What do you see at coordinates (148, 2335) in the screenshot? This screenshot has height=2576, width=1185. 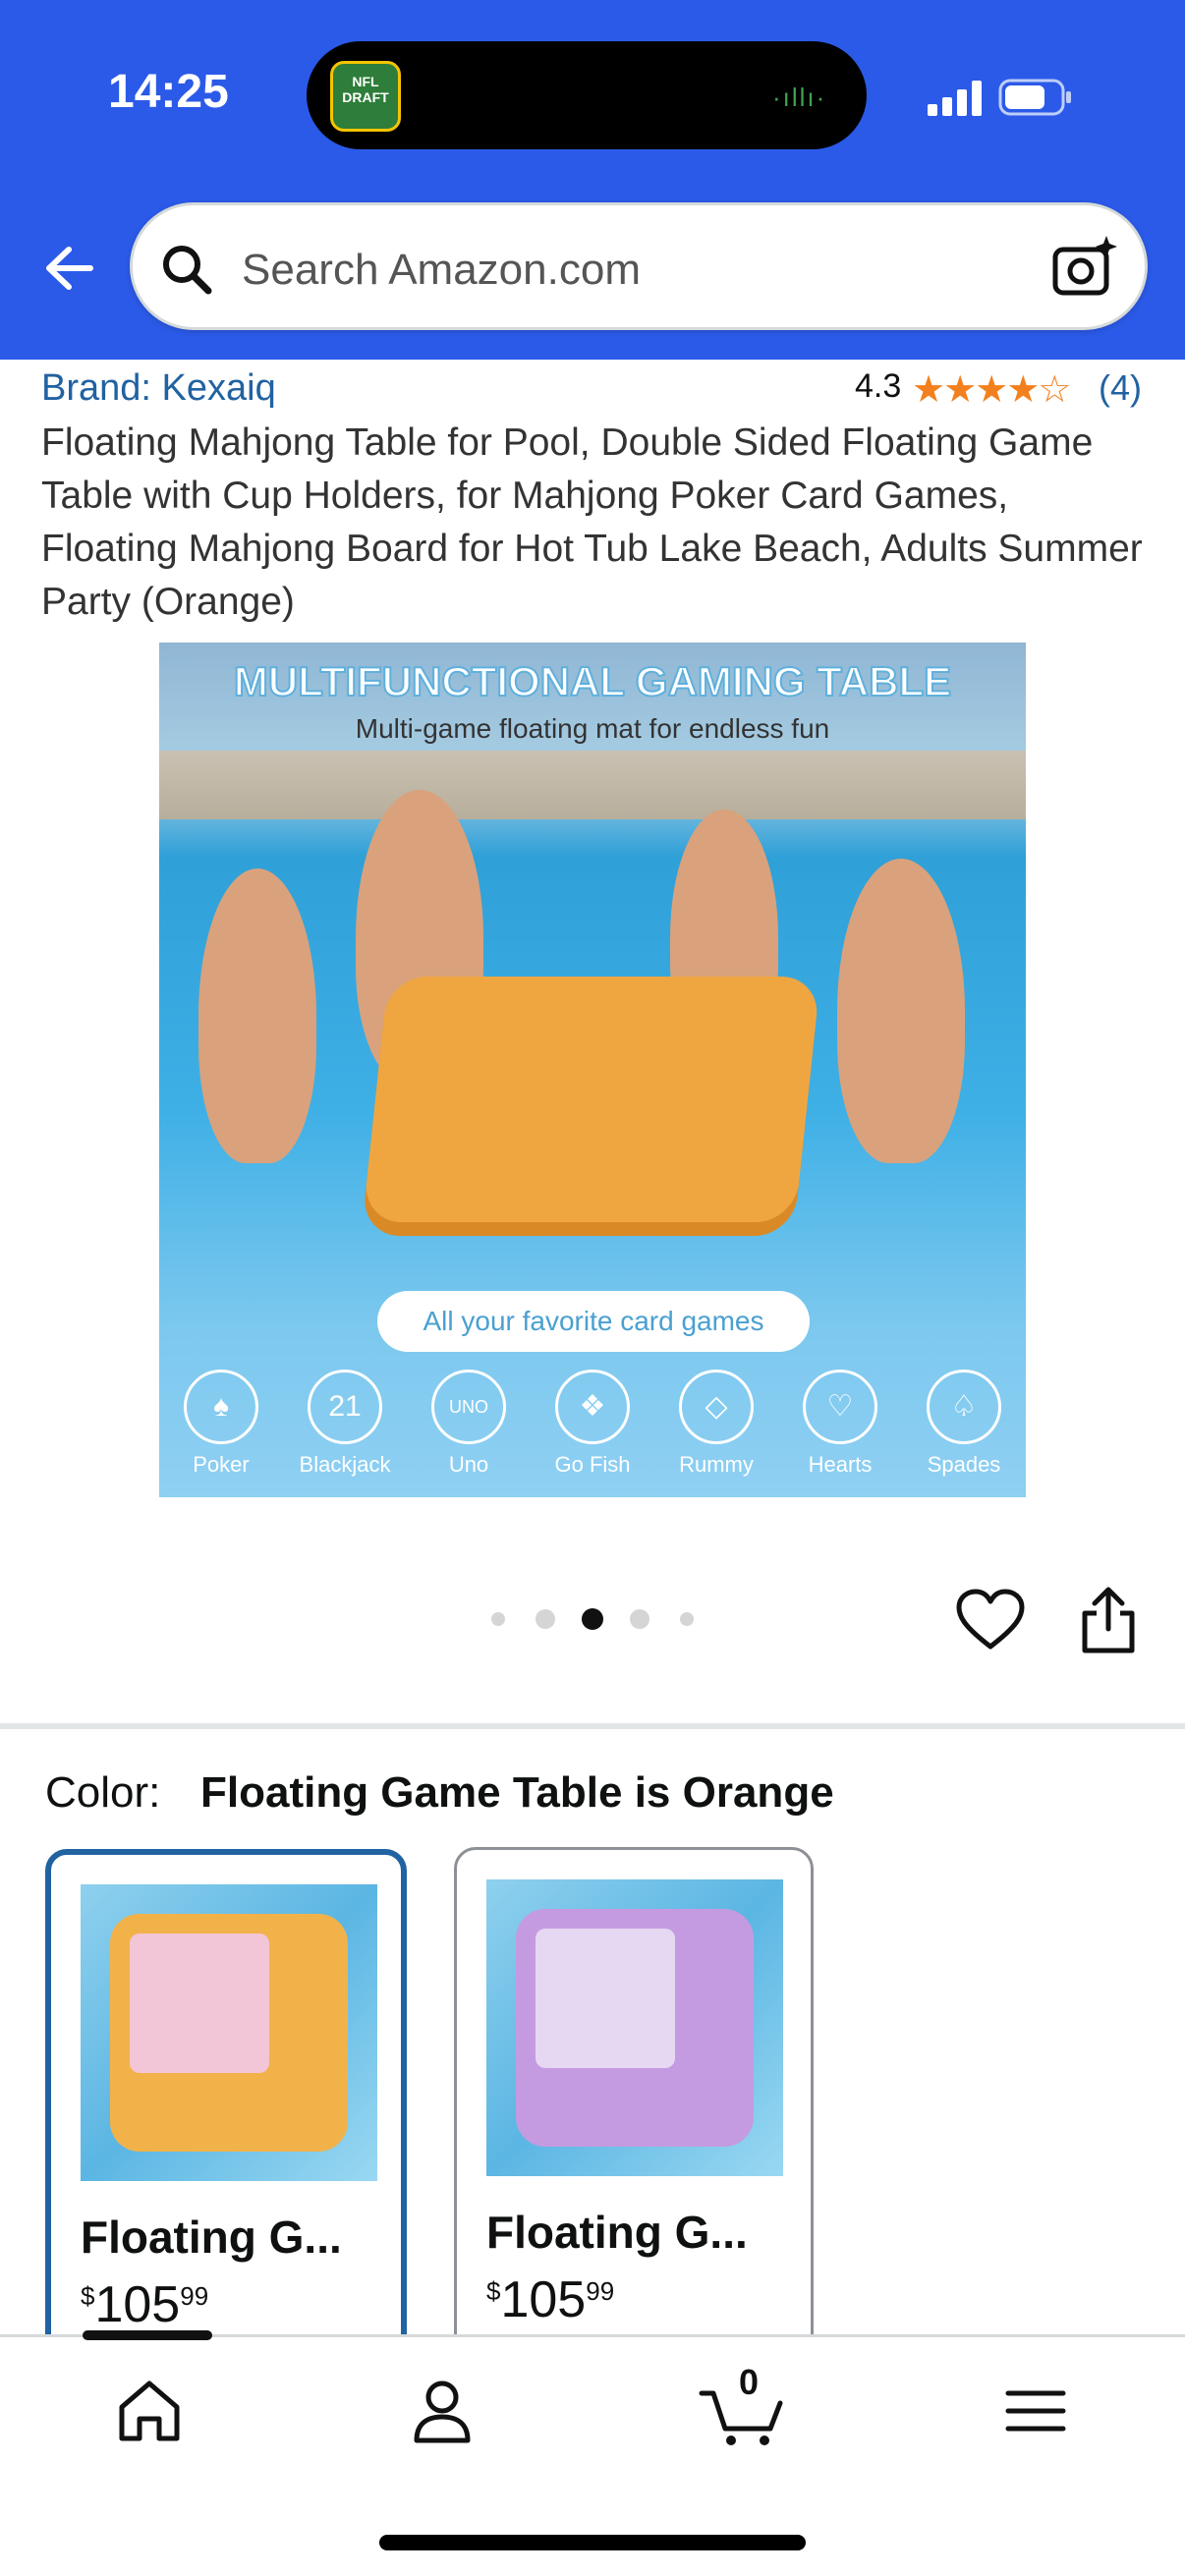 I see `active-tab-indicator` at bounding box center [148, 2335].